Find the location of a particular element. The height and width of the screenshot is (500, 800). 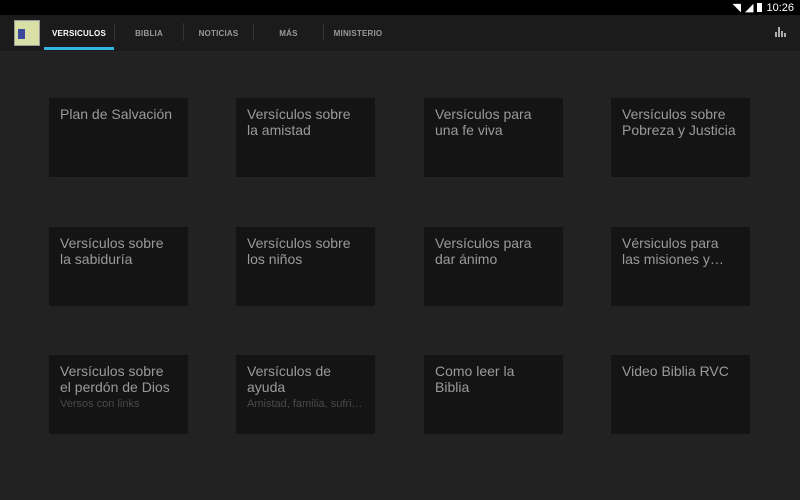

signal-icon: ◢ is located at coordinates (749, 8).